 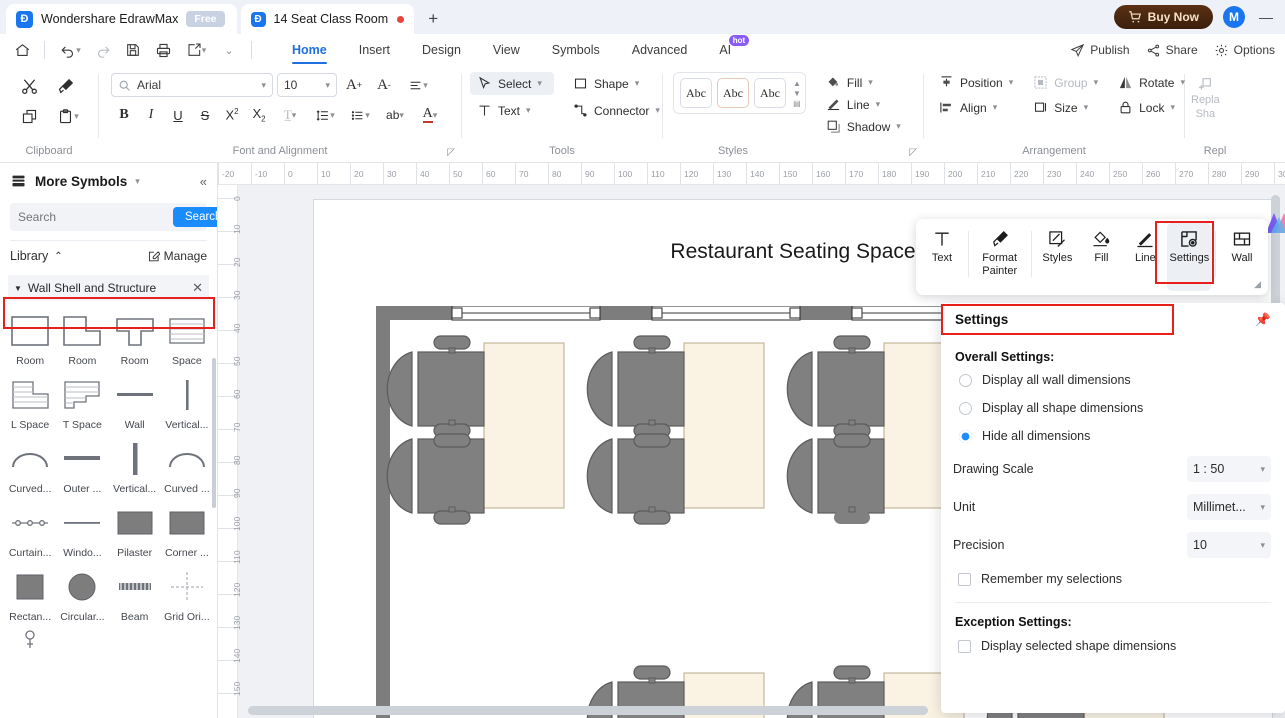 I want to click on search-button: Search, so click(x=195, y=217).